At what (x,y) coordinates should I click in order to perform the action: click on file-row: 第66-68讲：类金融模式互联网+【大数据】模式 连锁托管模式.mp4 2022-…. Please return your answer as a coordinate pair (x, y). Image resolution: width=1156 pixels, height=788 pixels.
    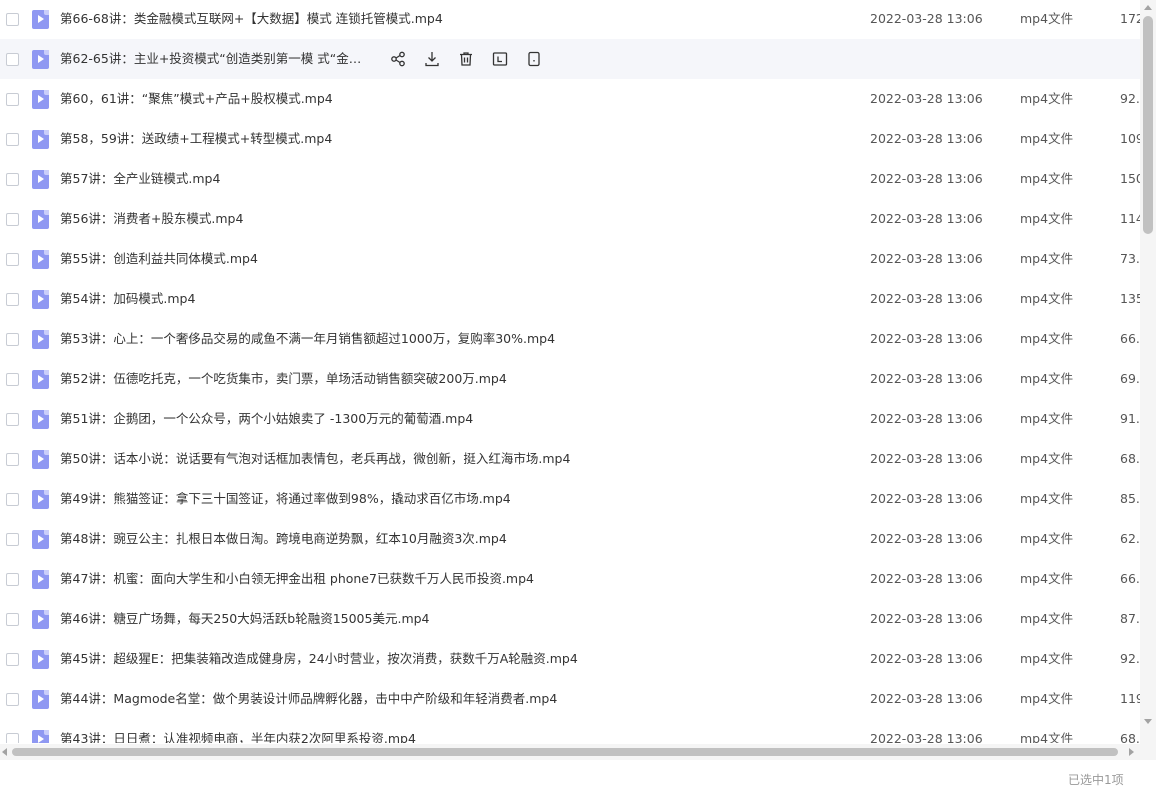
    Looking at the image, I should click on (570, 19).